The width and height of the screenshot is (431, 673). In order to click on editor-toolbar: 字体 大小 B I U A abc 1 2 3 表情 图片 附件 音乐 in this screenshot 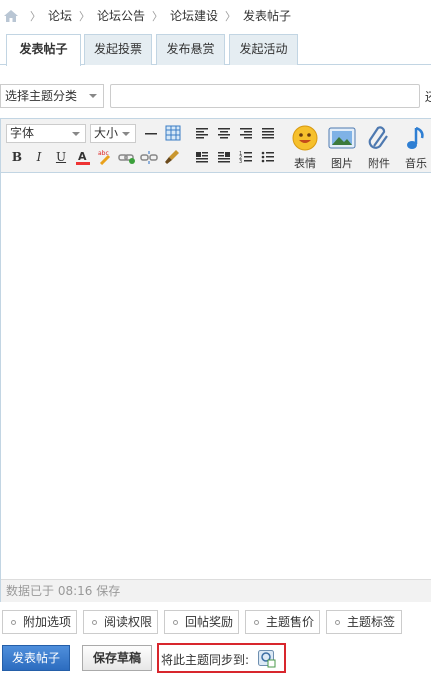, I will do `click(216, 146)`.